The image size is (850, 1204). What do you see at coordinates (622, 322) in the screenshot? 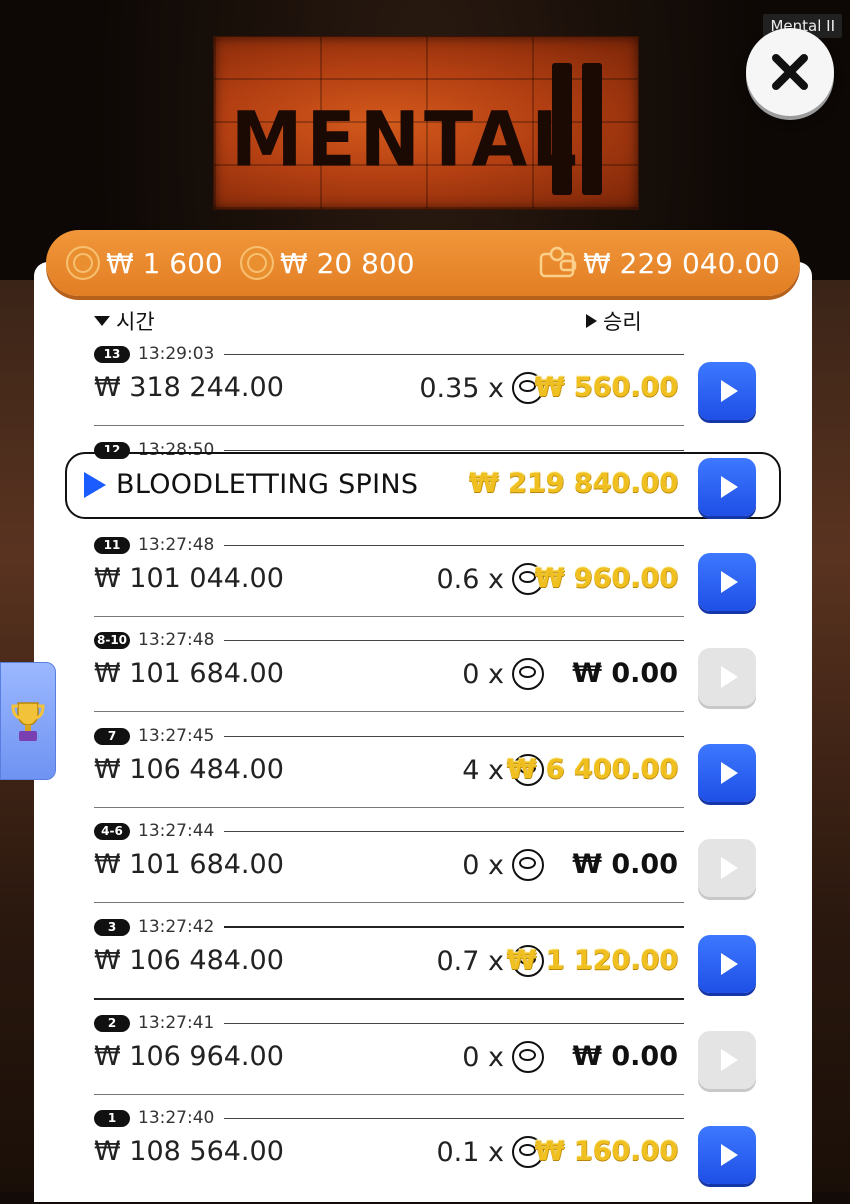
I see `win-column-label: 승리` at bounding box center [622, 322].